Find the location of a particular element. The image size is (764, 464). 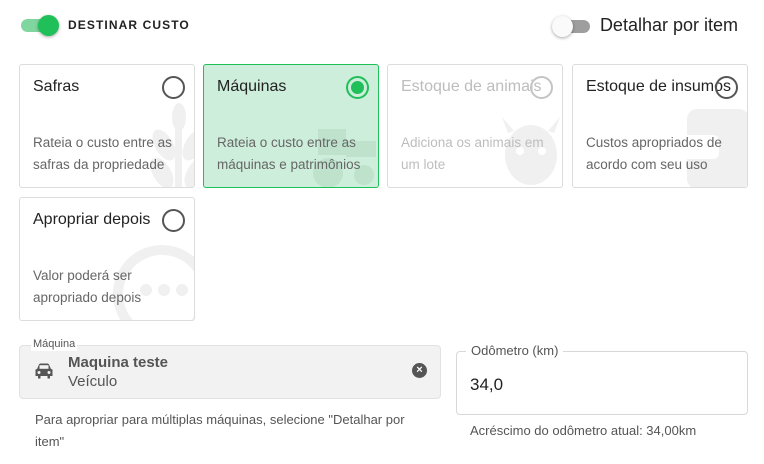

detalhar-por-item-switch is located at coordinates (571, 26).